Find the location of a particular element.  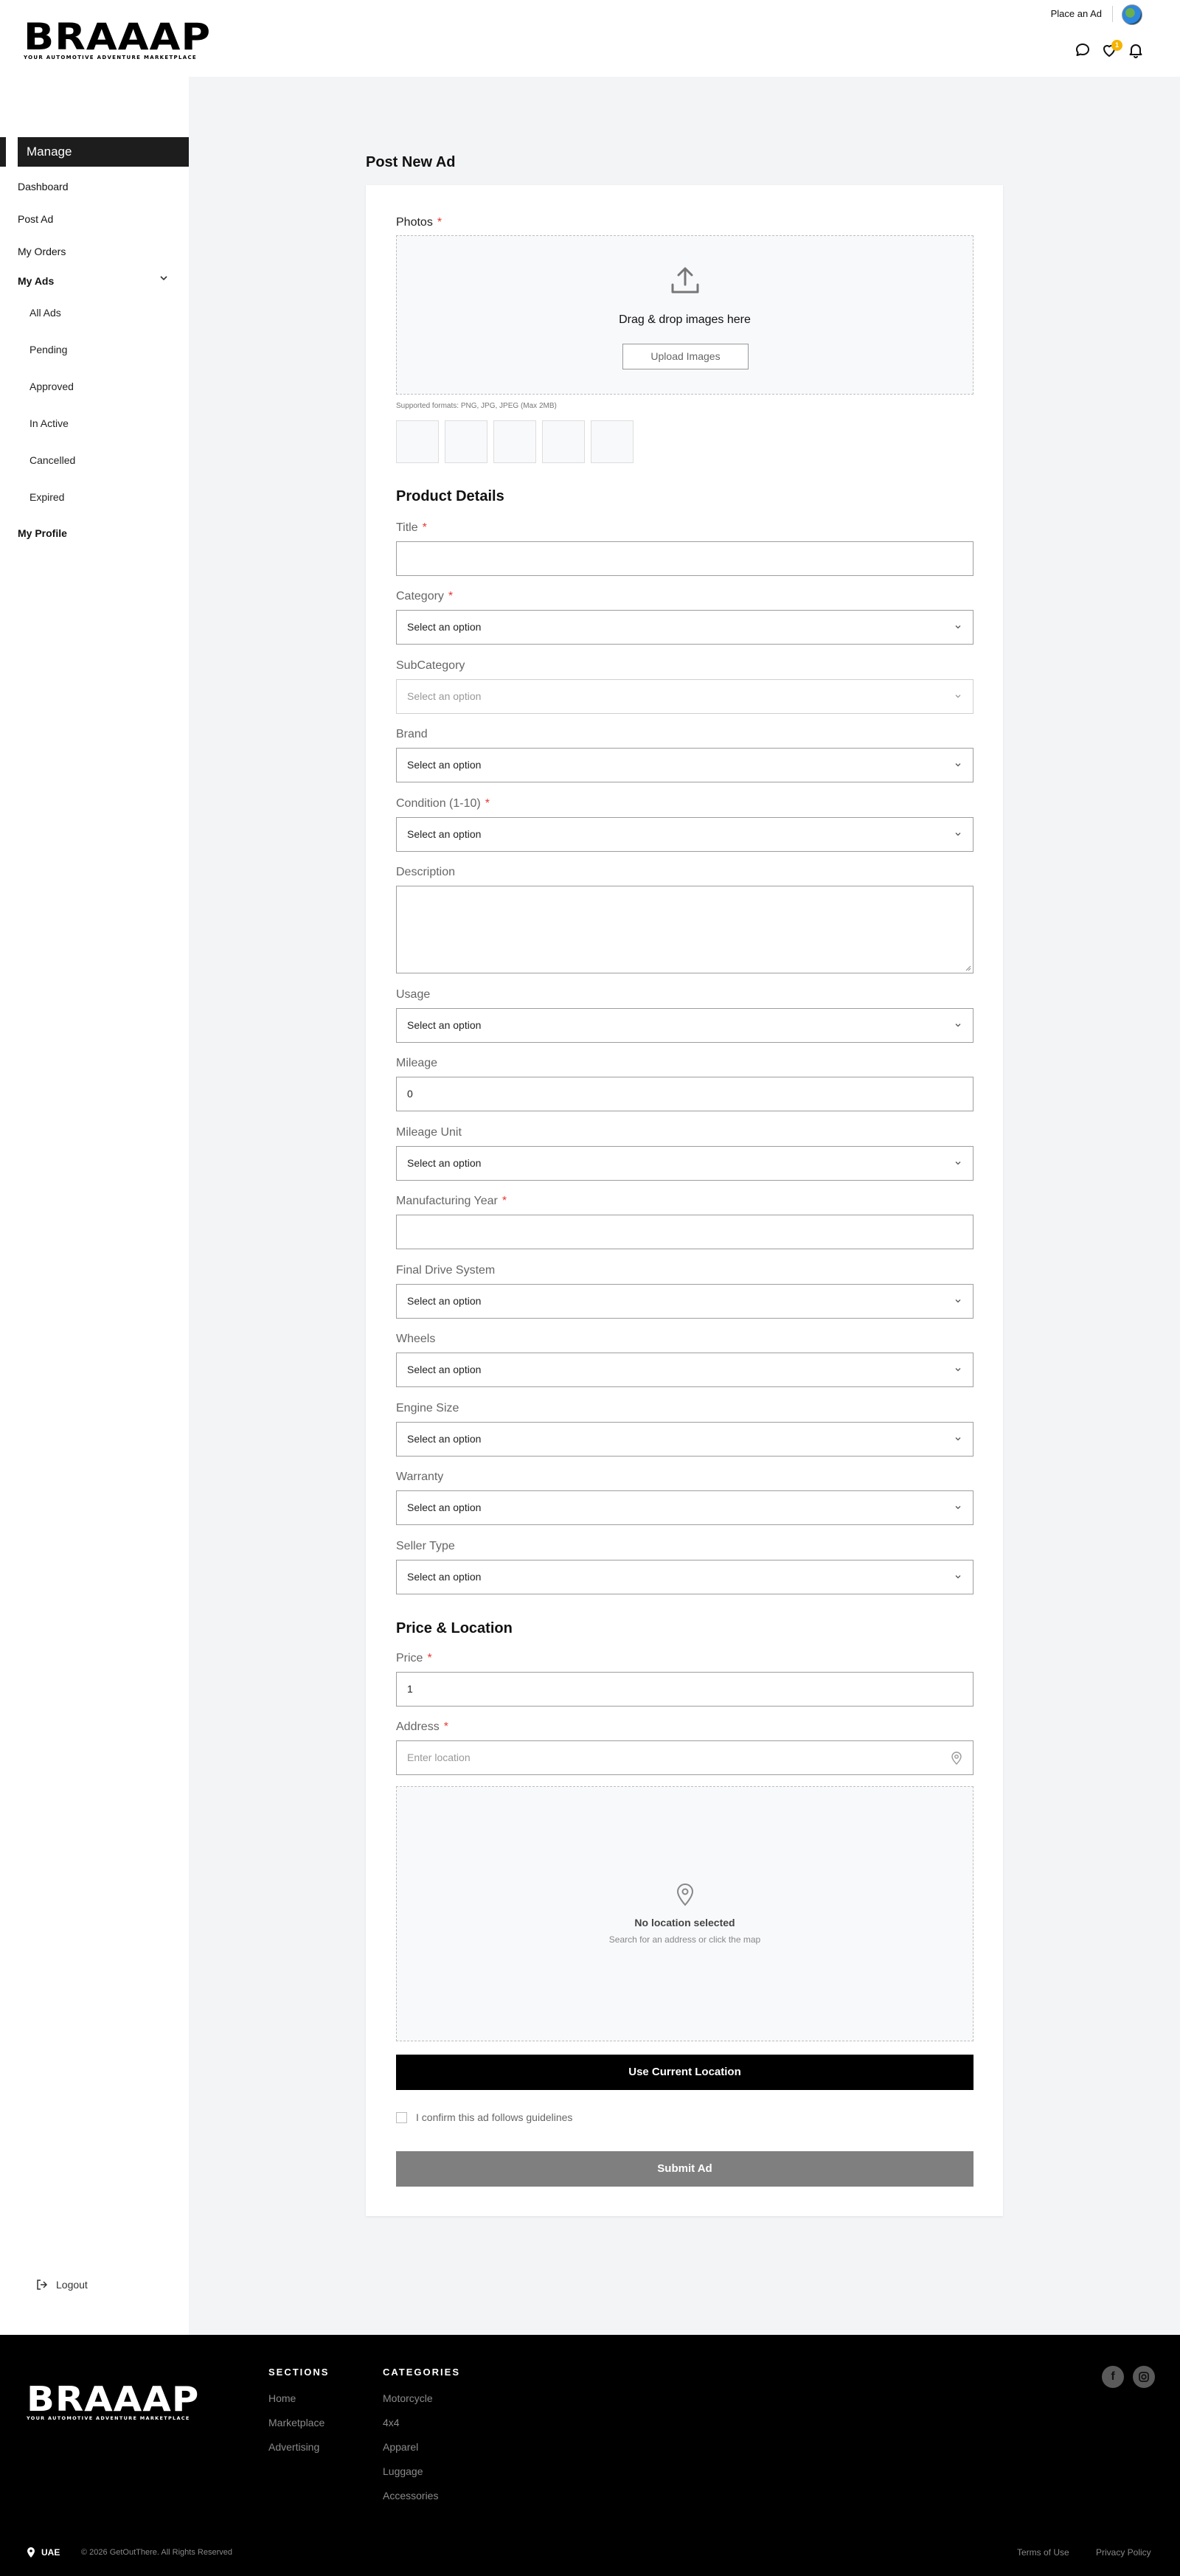

bell-icon is located at coordinates (1136, 50).